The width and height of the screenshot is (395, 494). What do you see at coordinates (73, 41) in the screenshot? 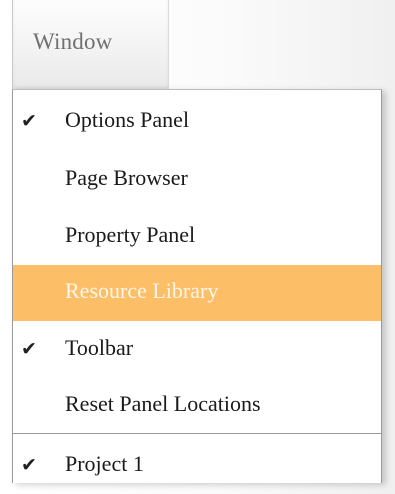
I see `window-menu-label: Window` at bounding box center [73, 41].